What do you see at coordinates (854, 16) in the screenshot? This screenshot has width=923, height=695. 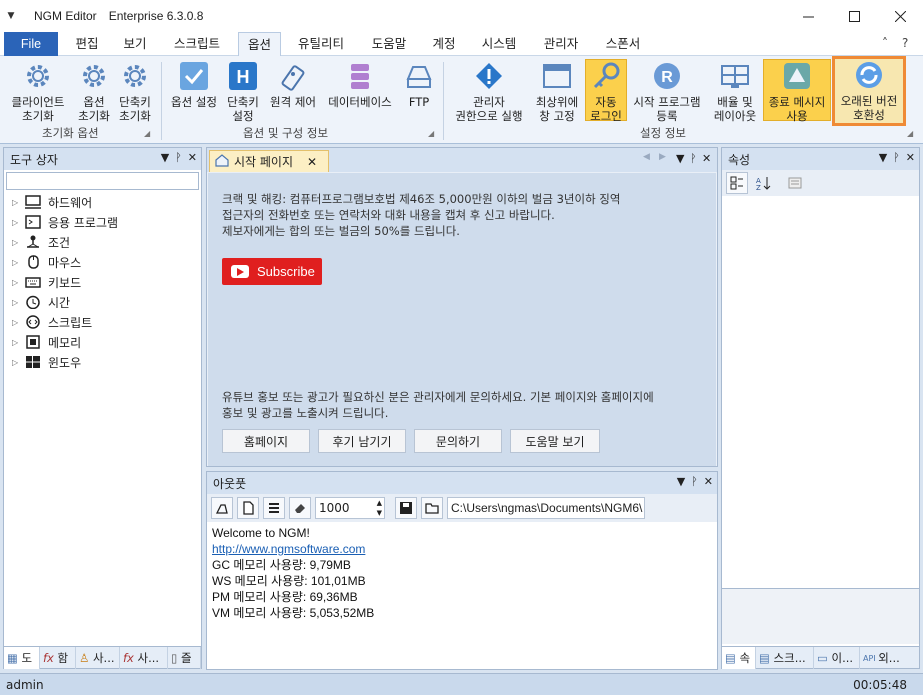 I see `maximize-button` at bounding box center [854, 16].